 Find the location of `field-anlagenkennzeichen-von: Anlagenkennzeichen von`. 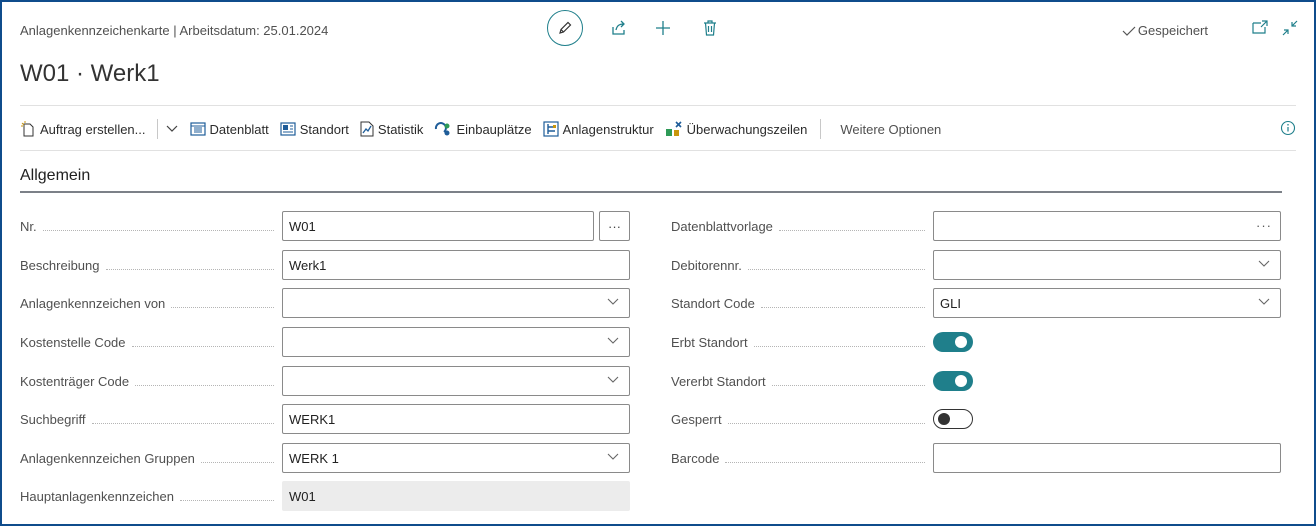

field-anlagenkennzeichen-von: Anlagenkennzeichen von is located at coordinates (325, 303).